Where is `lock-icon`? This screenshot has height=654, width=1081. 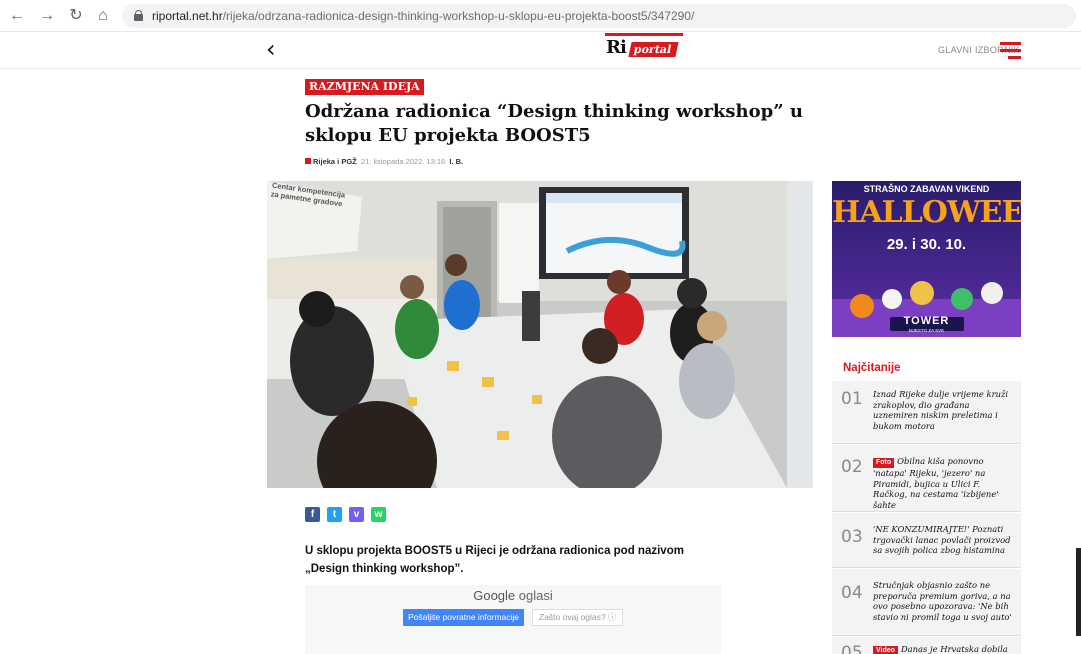
lock-icon is located at coordinates (138, 15).